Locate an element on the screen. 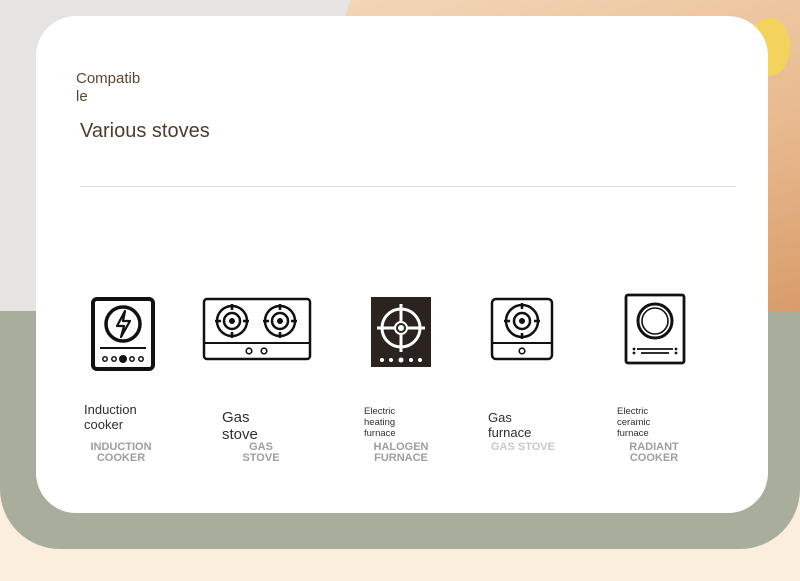 The width and height of the screenshot is (800, 581). double-gas-stove-icon is located at coordinates (257, 329).